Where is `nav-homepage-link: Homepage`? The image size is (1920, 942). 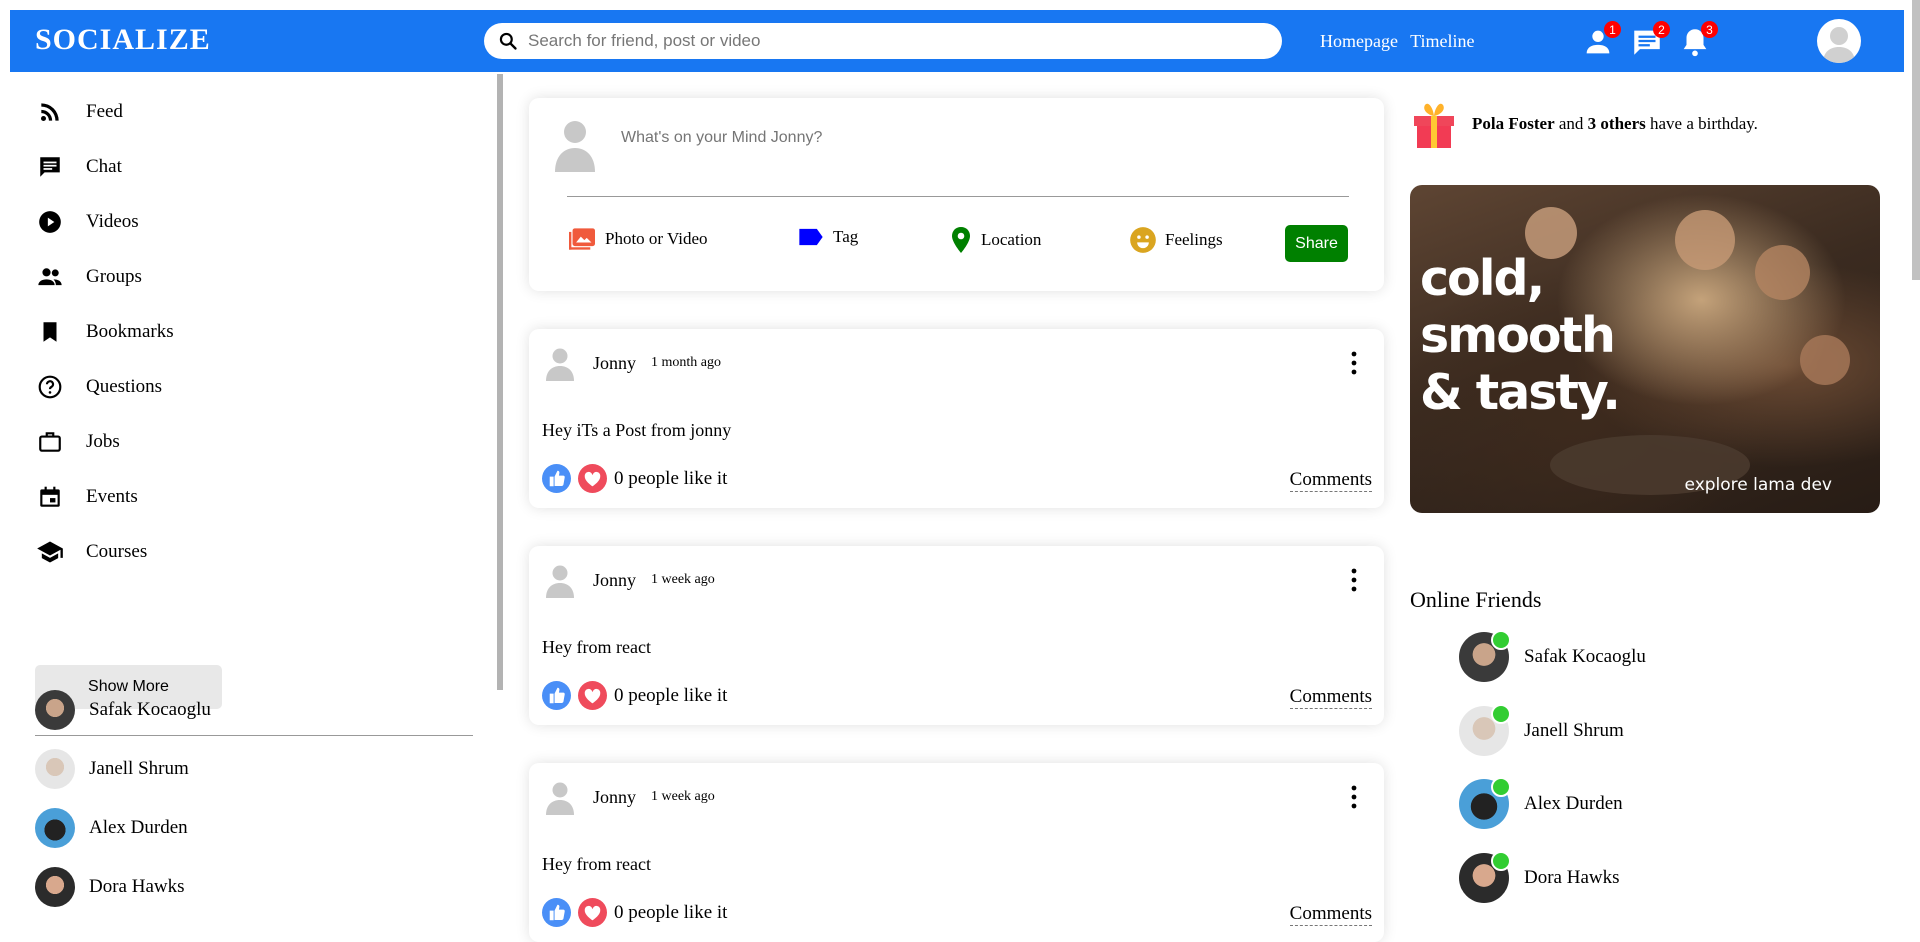
nav-homepage-link: Homepage is located at coordinates (1359, 41).